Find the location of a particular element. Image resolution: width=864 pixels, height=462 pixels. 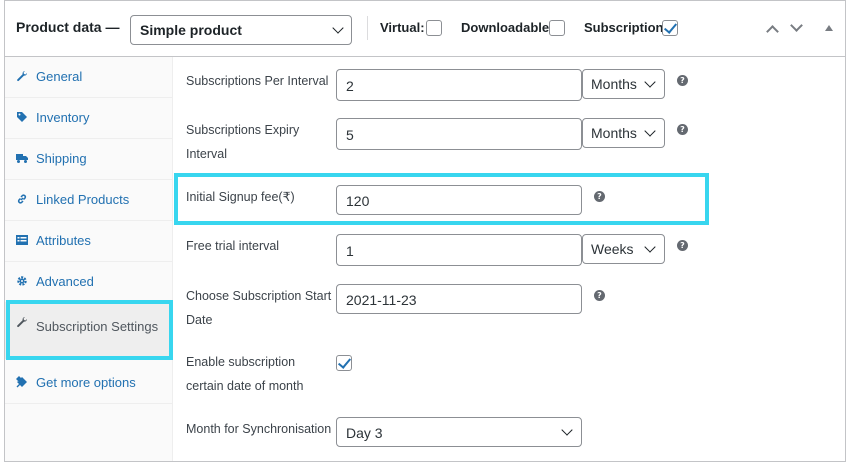

free-trial-input: 1 is located at coordinates (459, 250).